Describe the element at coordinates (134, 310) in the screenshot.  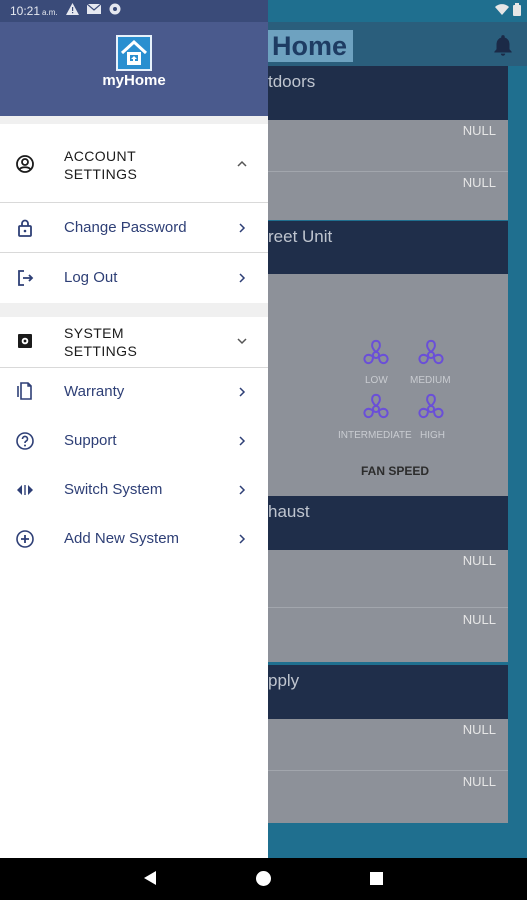
I see `group-divider` at that location.